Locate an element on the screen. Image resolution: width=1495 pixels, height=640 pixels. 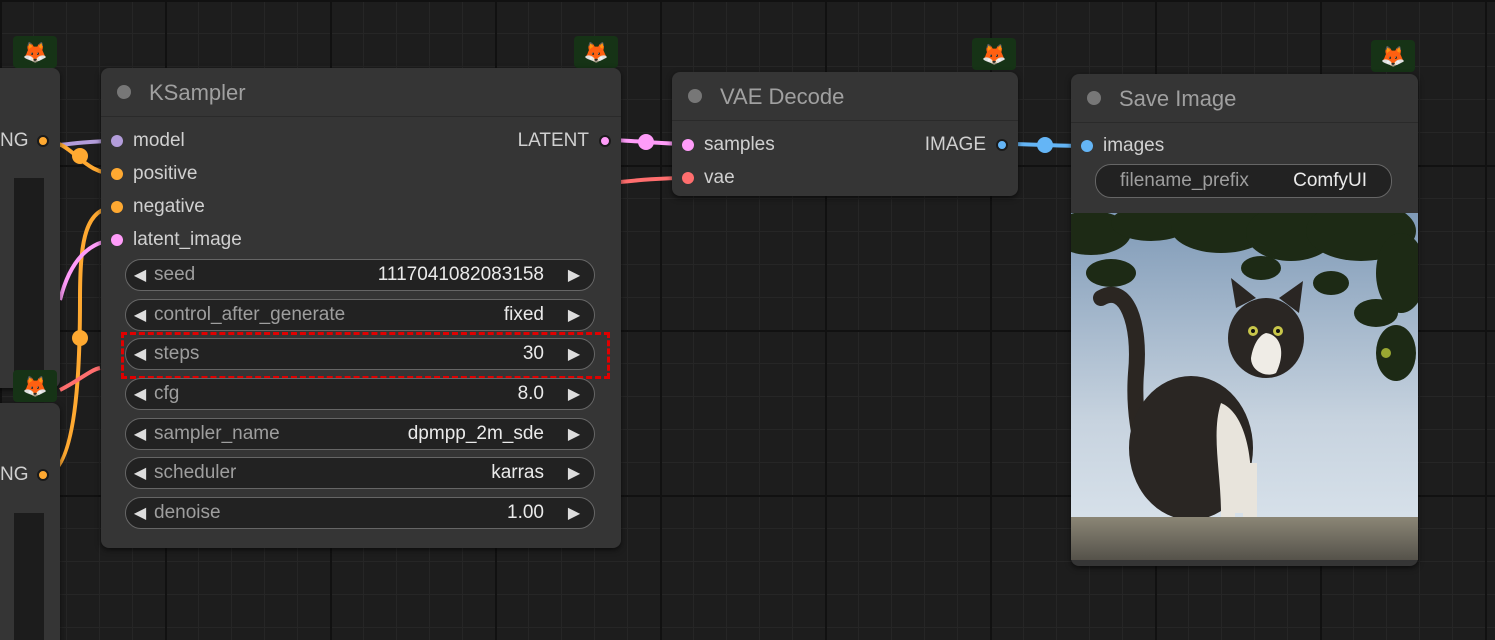
left-edge-node-top is located at coordinates (30, 253).